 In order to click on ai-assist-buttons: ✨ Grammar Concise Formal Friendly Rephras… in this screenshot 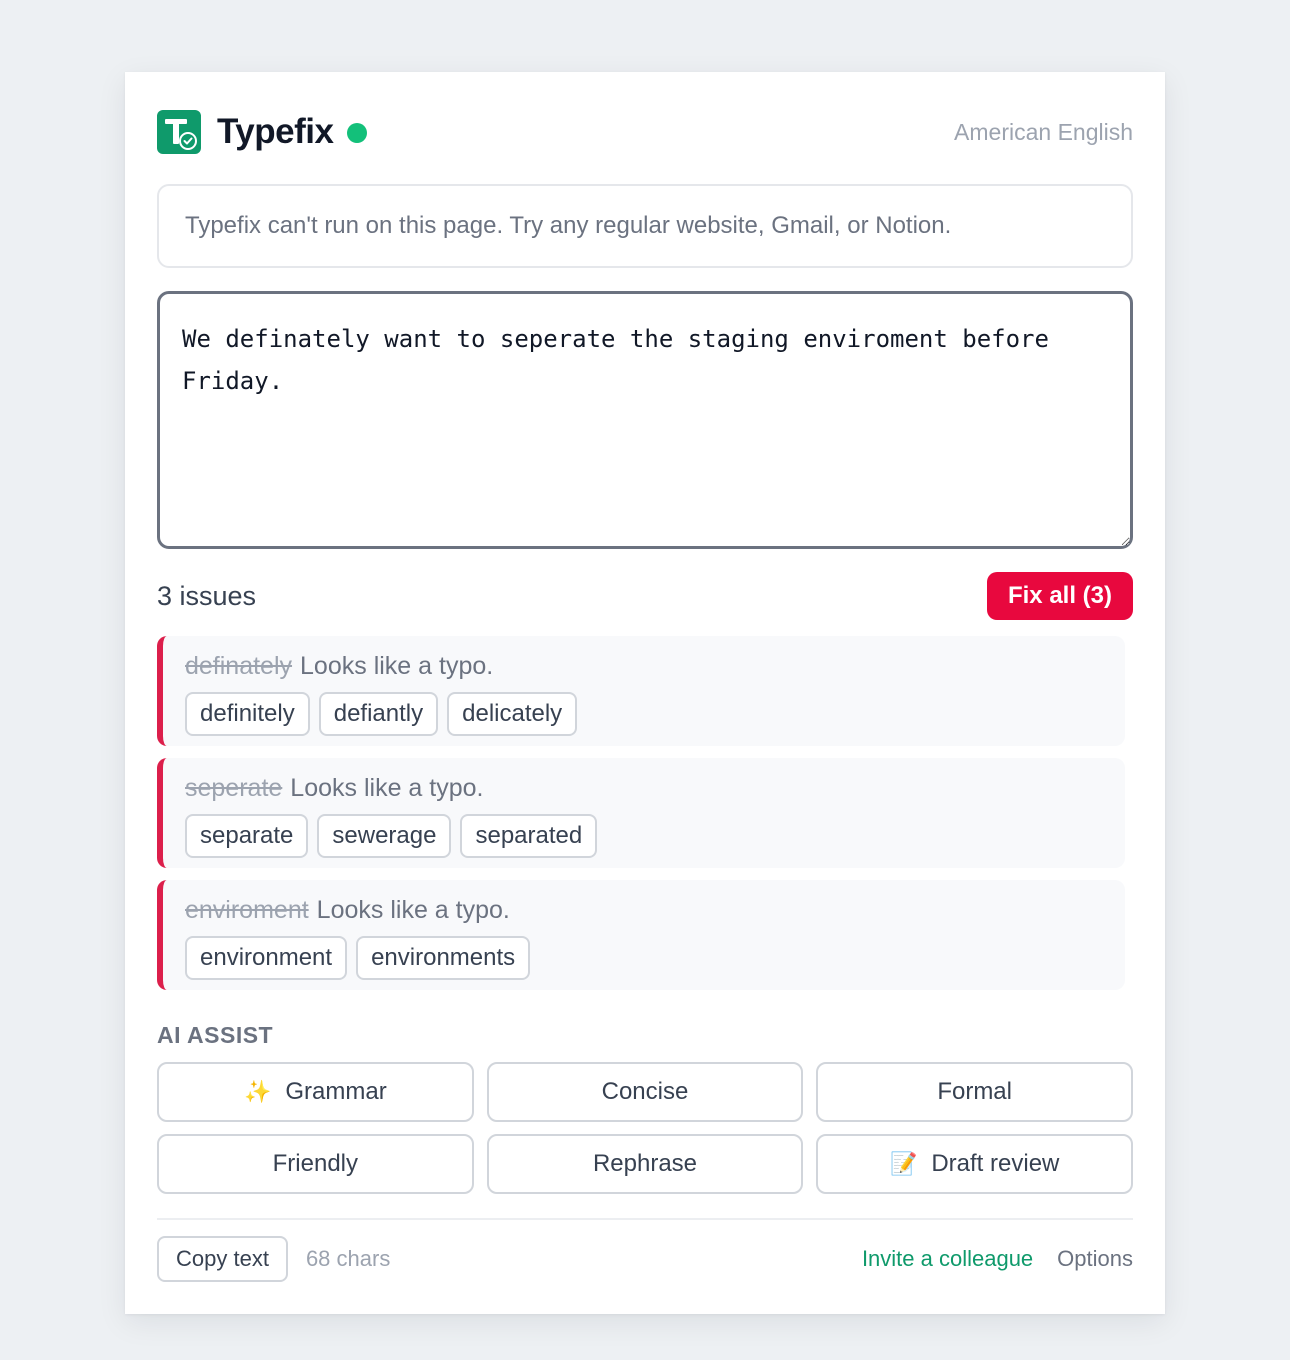, I will do `click(645, 1128)`.